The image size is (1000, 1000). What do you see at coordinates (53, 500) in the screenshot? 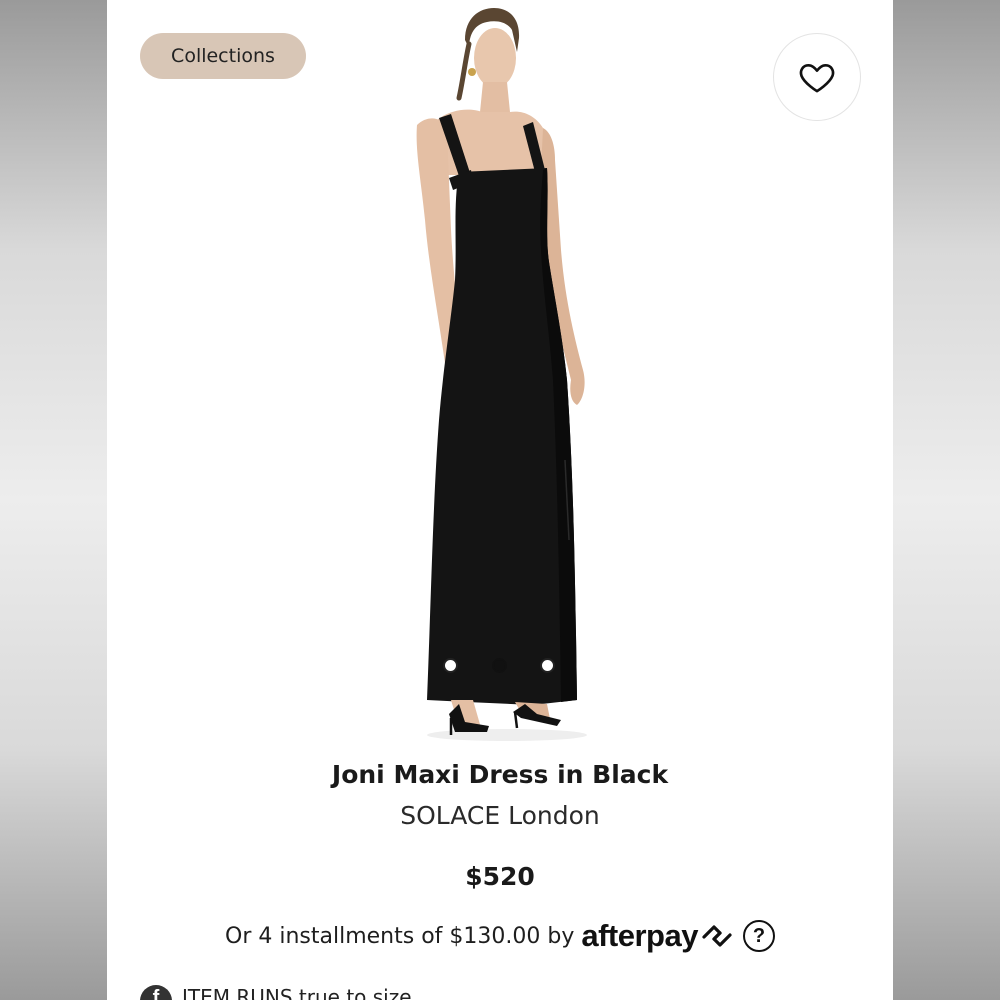
I see `left-background-edge` at bounding box center [53, 500].